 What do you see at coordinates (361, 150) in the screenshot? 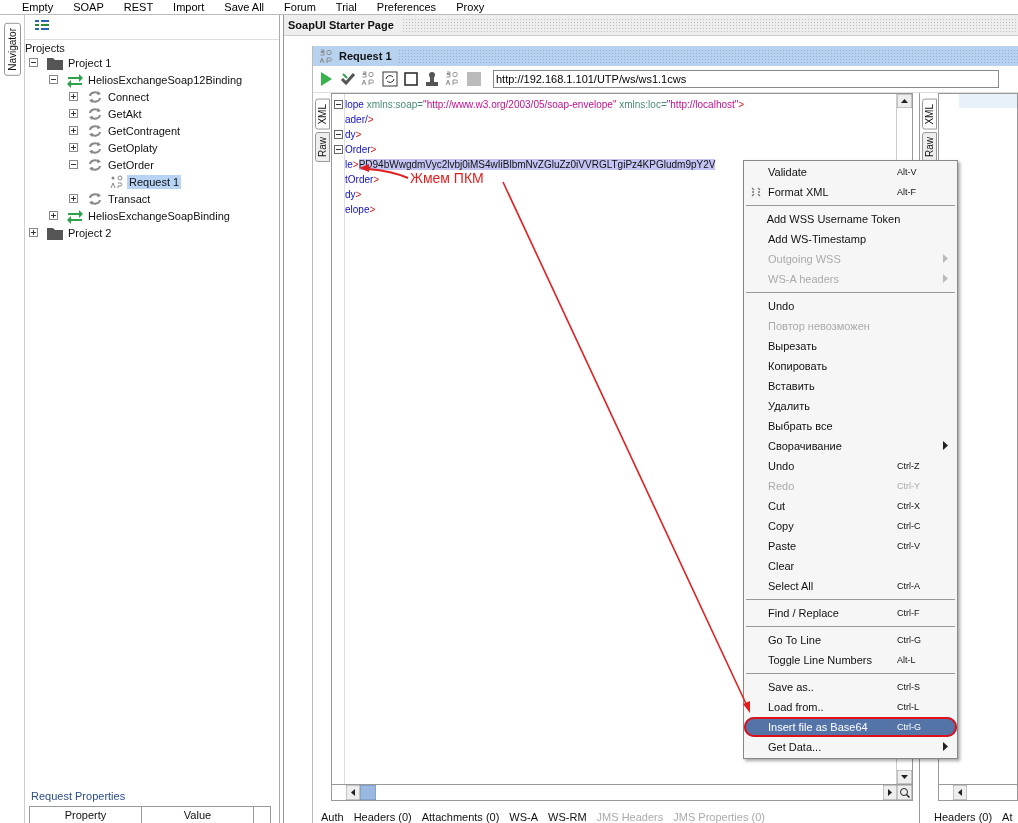
I see `code-line: Order>` at bounding box center [361, 150].